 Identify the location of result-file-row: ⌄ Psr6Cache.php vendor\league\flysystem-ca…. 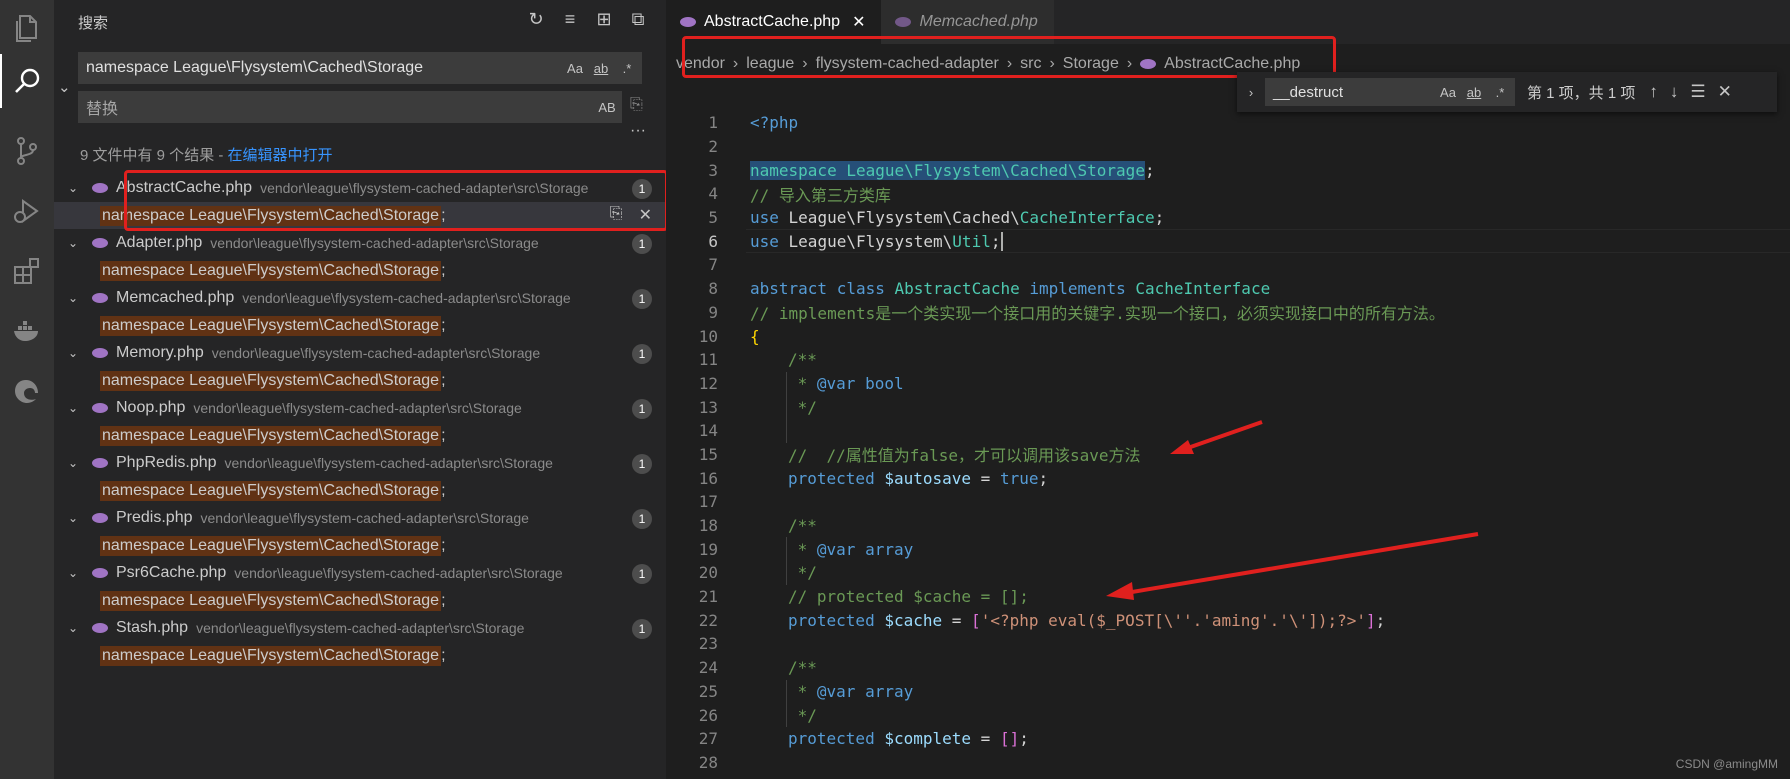
(360, 573).